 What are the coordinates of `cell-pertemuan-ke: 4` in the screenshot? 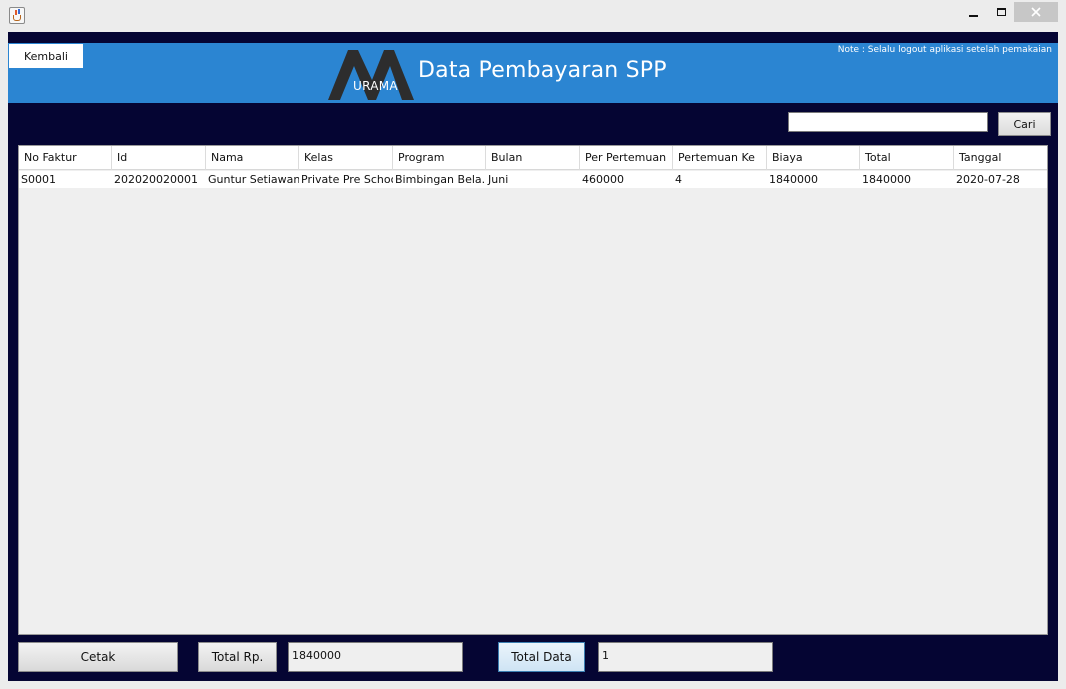 It's located at (678, 179).